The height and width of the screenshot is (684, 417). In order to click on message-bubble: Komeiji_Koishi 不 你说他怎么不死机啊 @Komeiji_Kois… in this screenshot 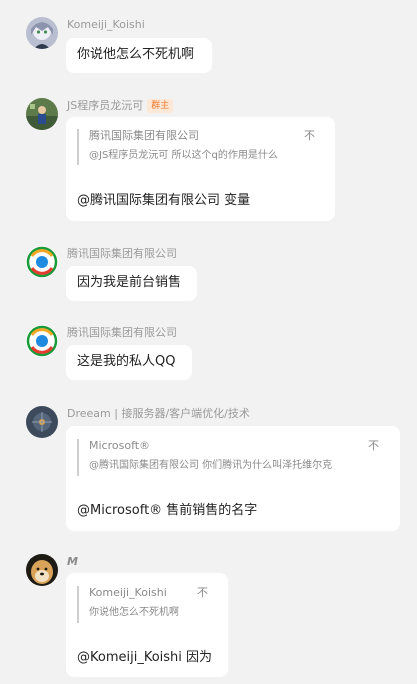, I will do `click(147, 625)`.